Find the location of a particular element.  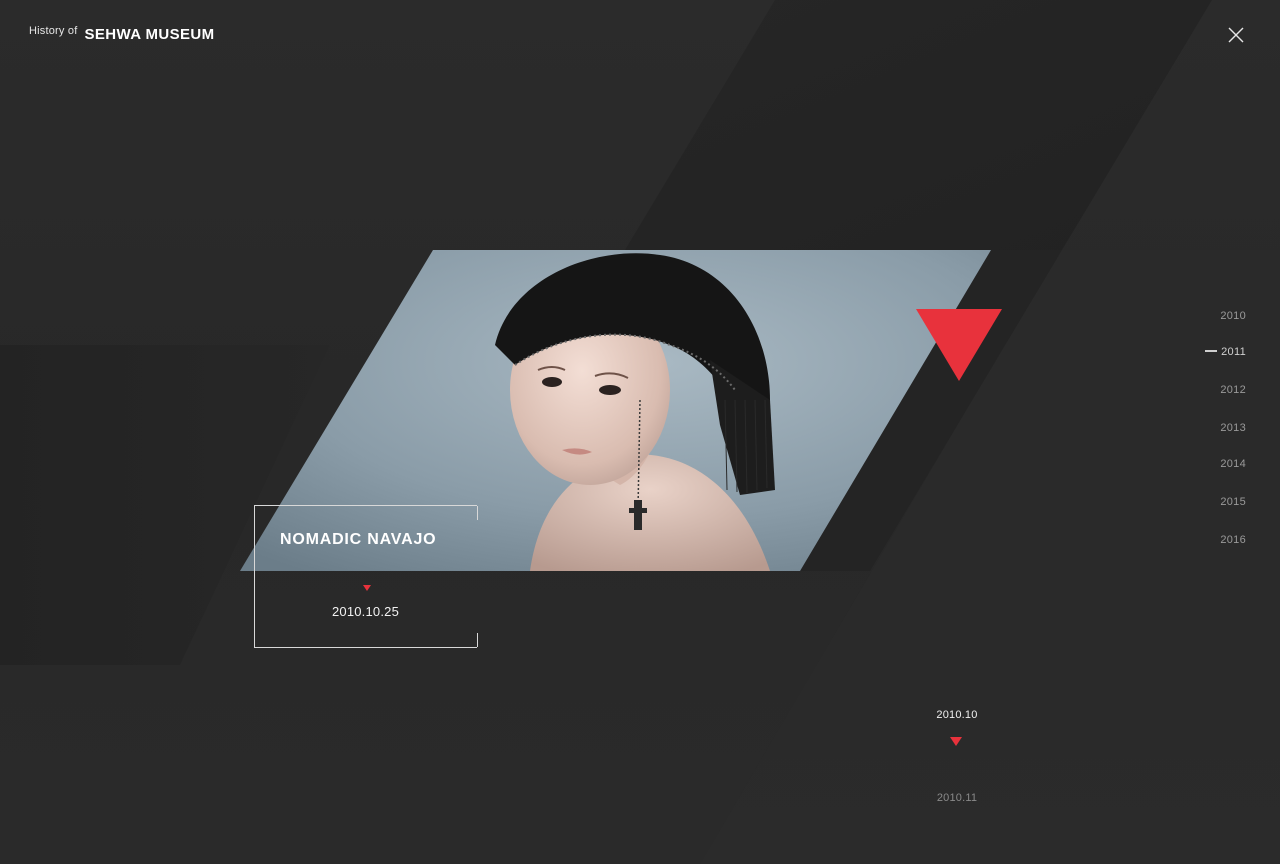

year-item-2015: 2015 is located at coordinates (1233, 502).